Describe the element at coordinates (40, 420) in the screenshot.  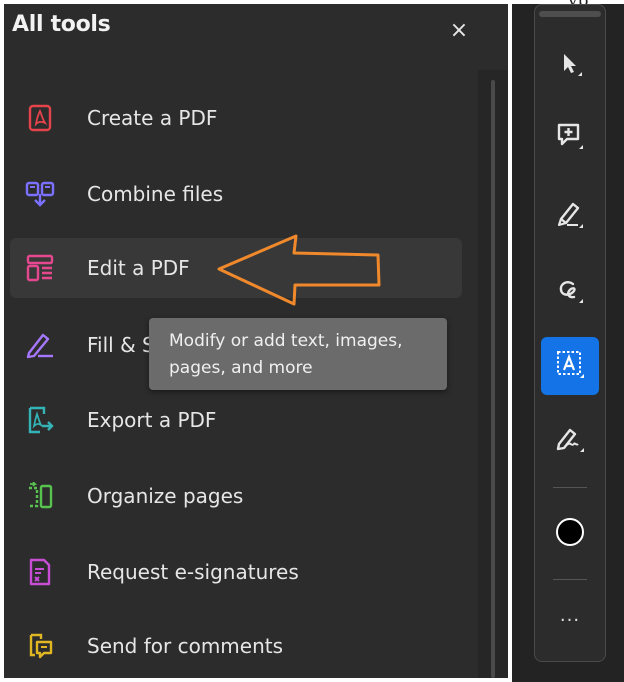
I see `export-pdf-icon` at that location.